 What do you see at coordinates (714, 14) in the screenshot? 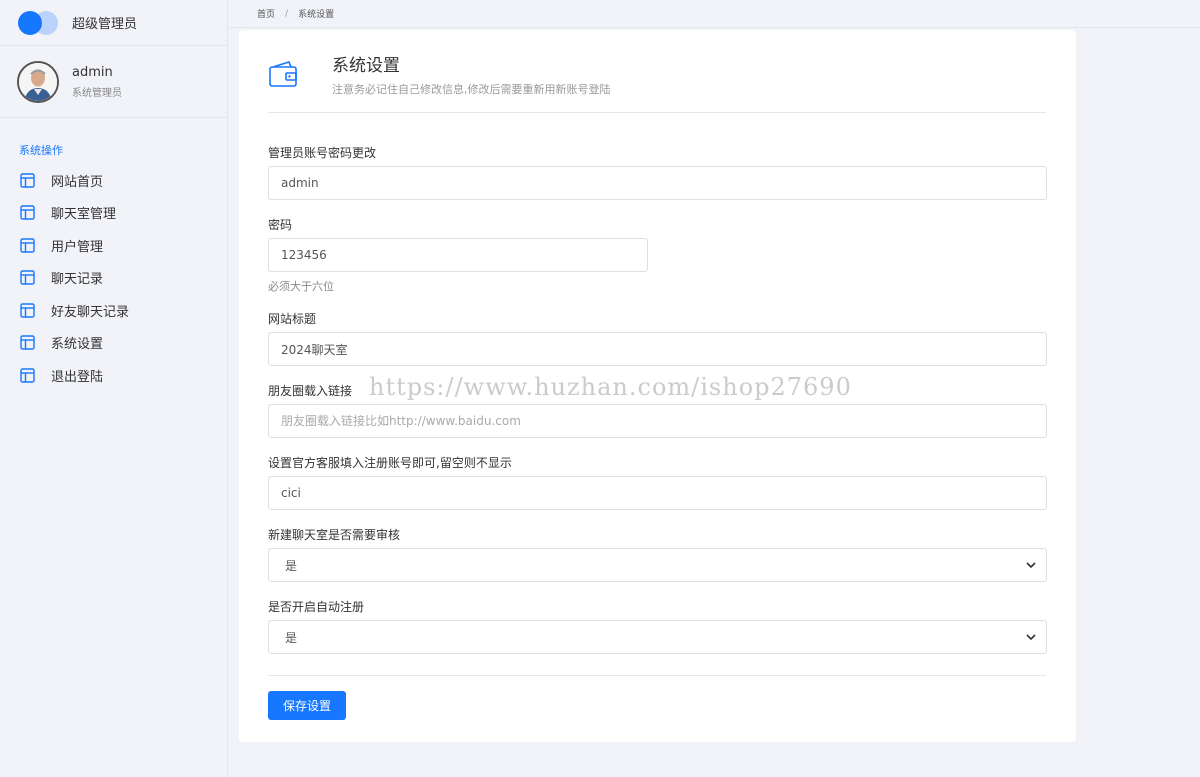
I see `breadcrumb: 首页 / 系统设置` at bounding box center [714, 14].